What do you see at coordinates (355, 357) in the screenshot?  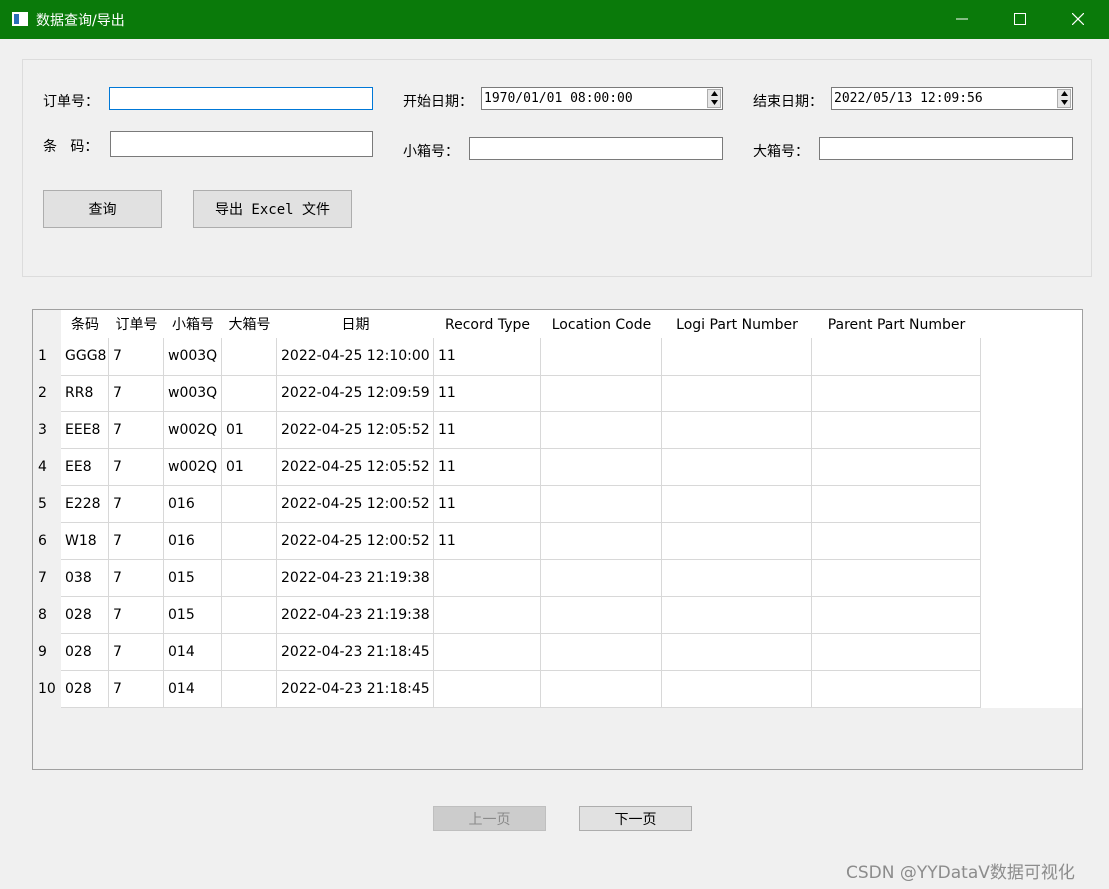 I see `table-cell: 2022-04-25 12:10:00` at bounding box center [355, 357].